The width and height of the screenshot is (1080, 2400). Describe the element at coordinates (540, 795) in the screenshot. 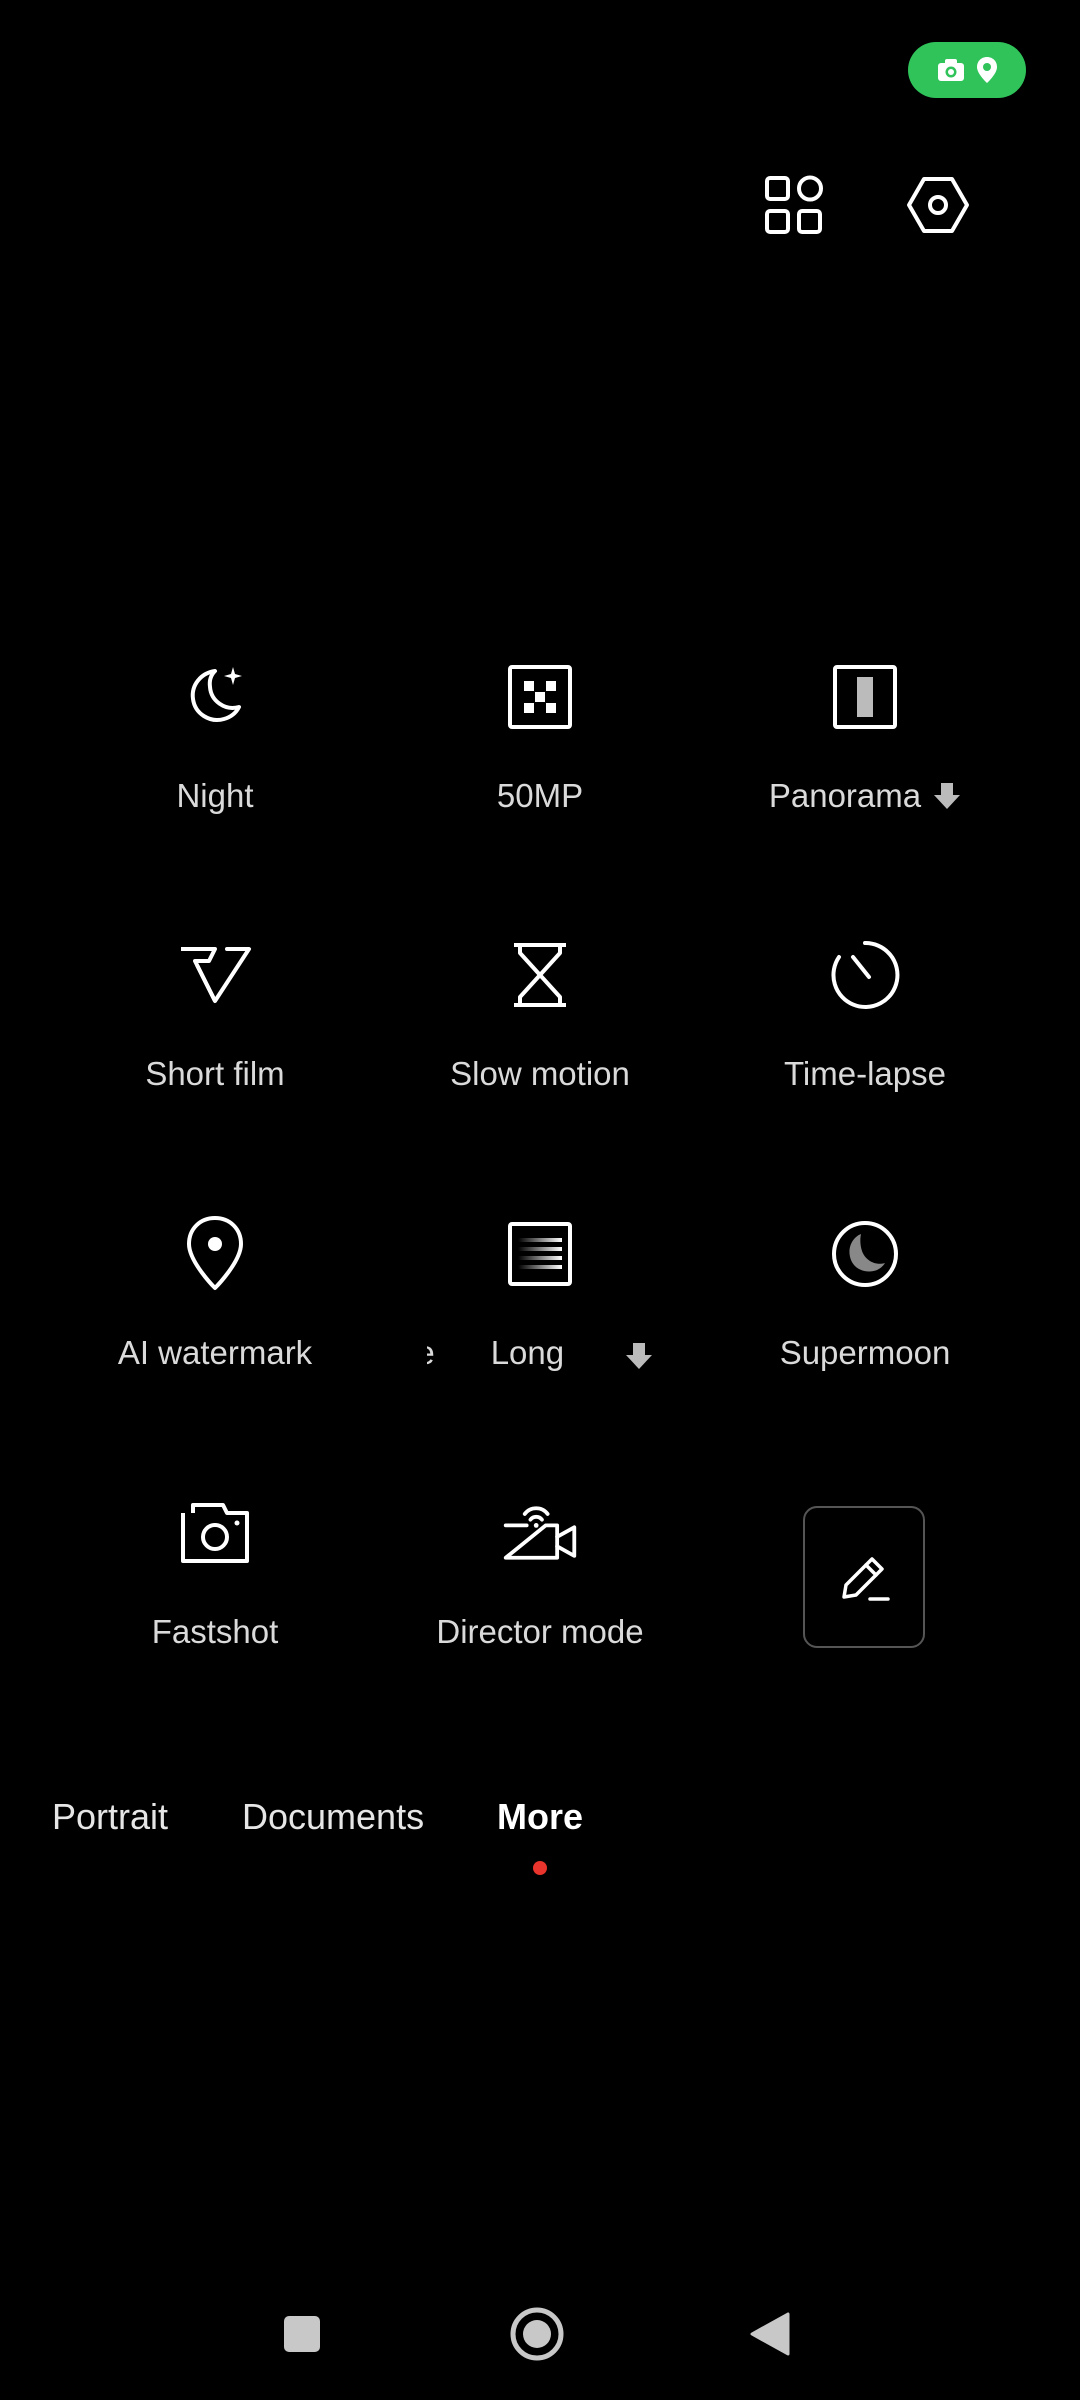

I see `mode-label: 50MP` at that location.